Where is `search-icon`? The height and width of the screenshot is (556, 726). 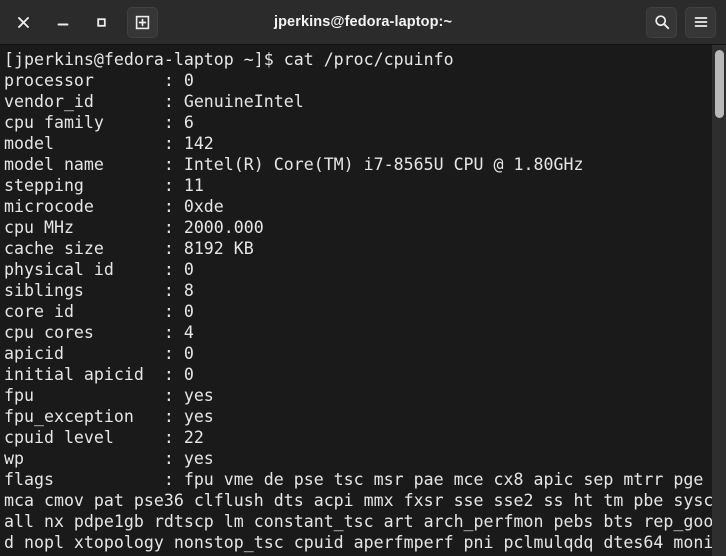 search-icon is located at coordinates (661, 22).